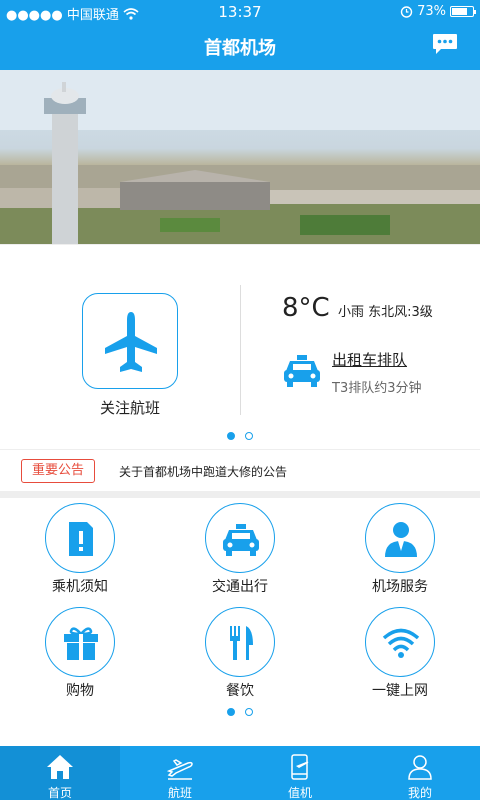 The image size is (480, 801). I want to click on fork-knife-icon, so click(241, 643).